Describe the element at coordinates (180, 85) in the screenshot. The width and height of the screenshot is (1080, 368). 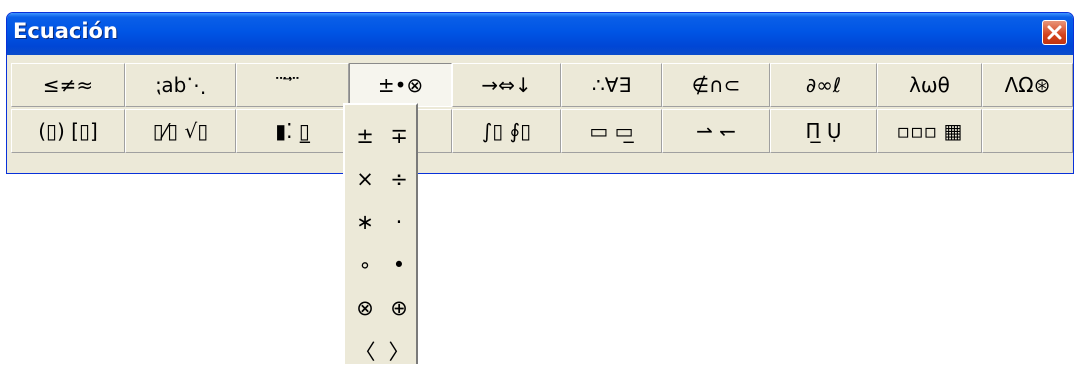
I see `spaces-ellipses-button: ⁏ab⋱` at that location.